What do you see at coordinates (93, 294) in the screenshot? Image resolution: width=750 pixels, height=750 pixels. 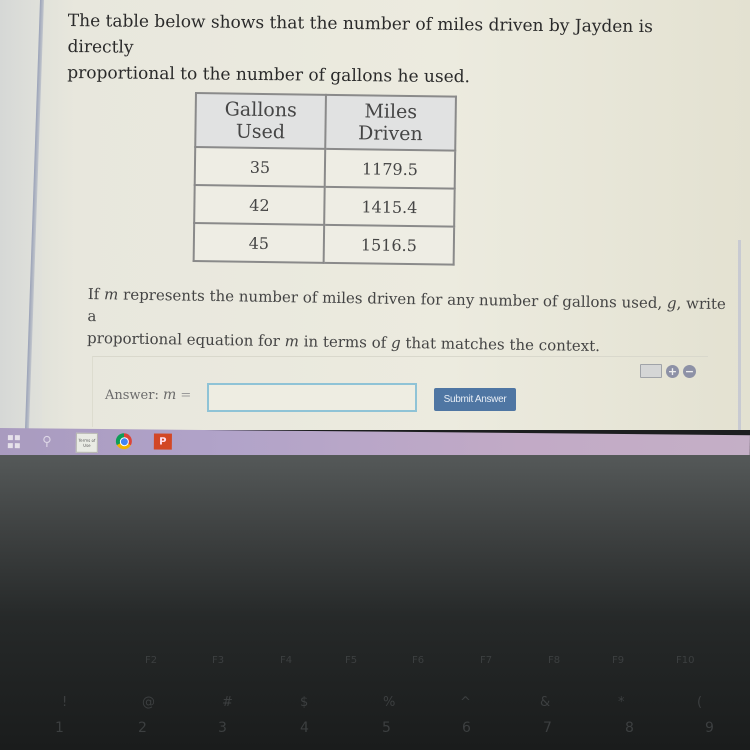 I see `q-text: If` at bounding box center [93, 294].